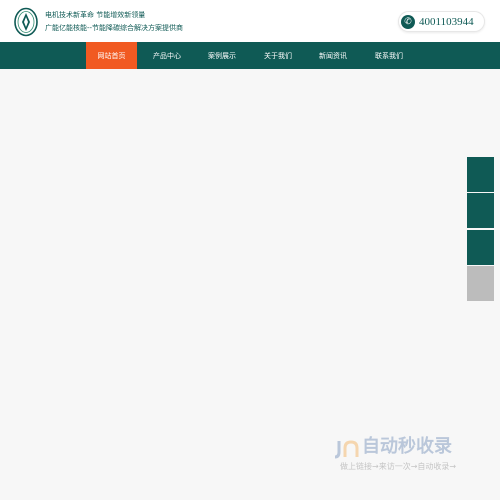  I want to click on watermark: 自动秒收录 做上链接→来访一次→自动收录→, so click(405, 454).